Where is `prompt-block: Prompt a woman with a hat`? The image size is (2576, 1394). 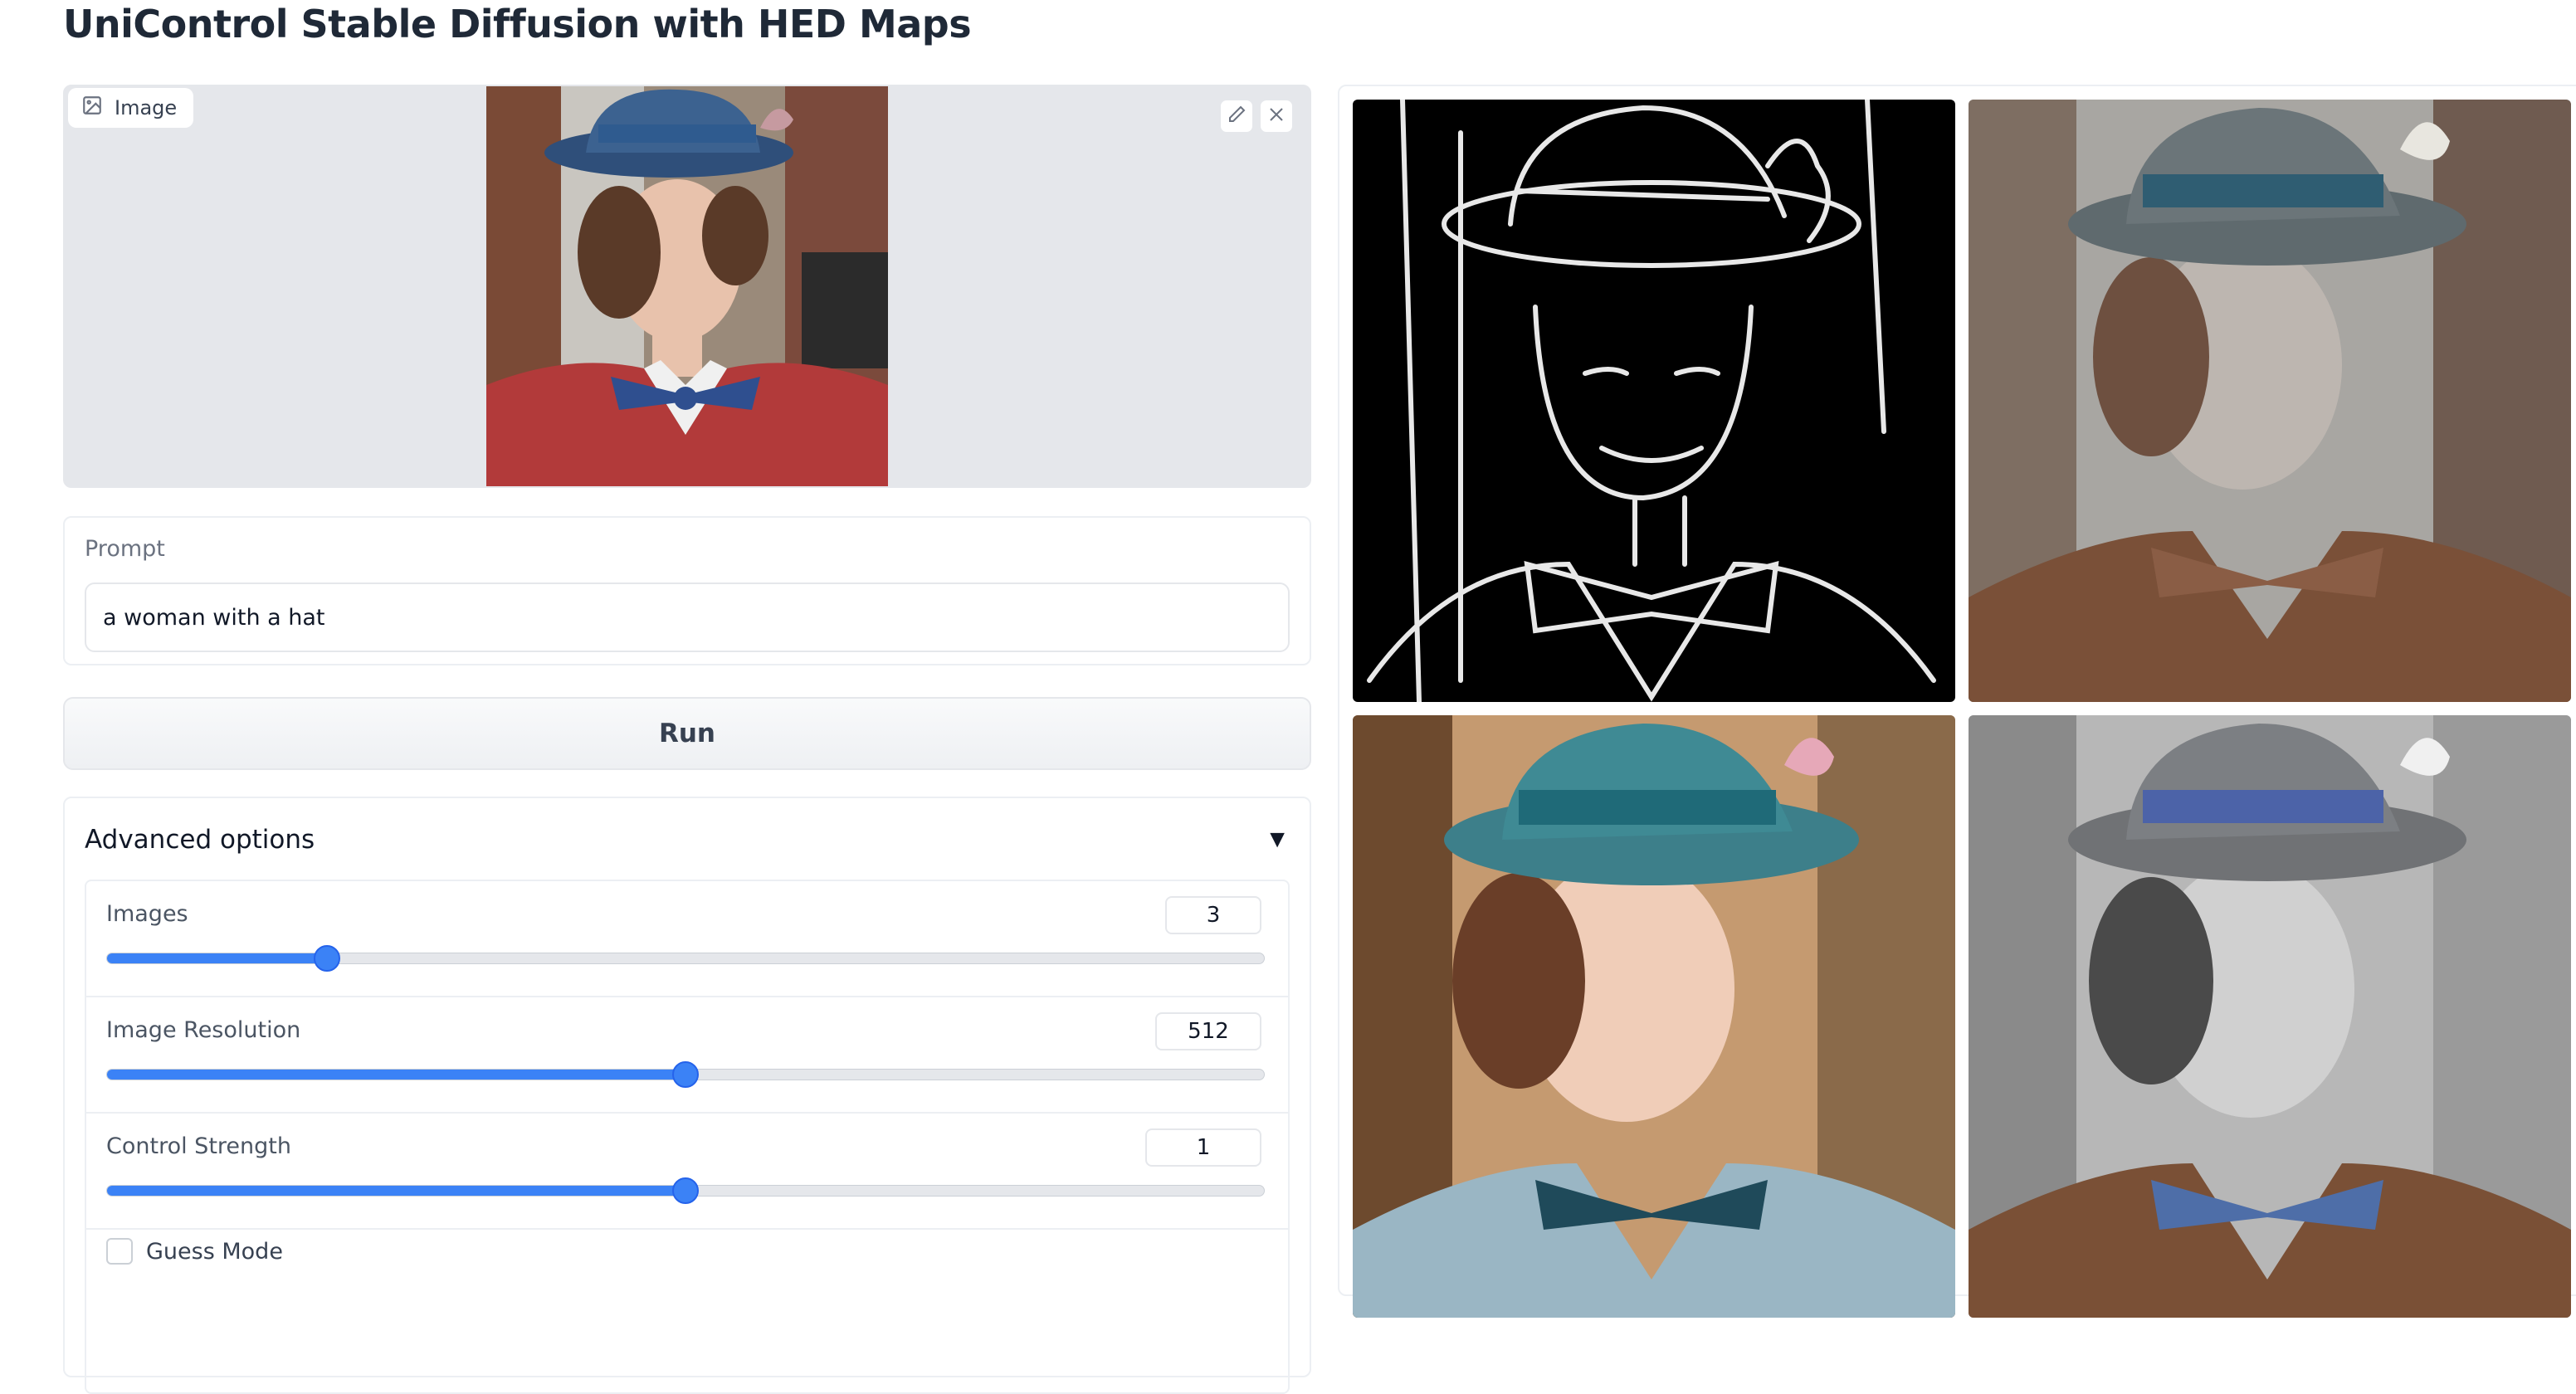 prompt-block: Prompt a woman with a hat is located at coordinates (687, 590).